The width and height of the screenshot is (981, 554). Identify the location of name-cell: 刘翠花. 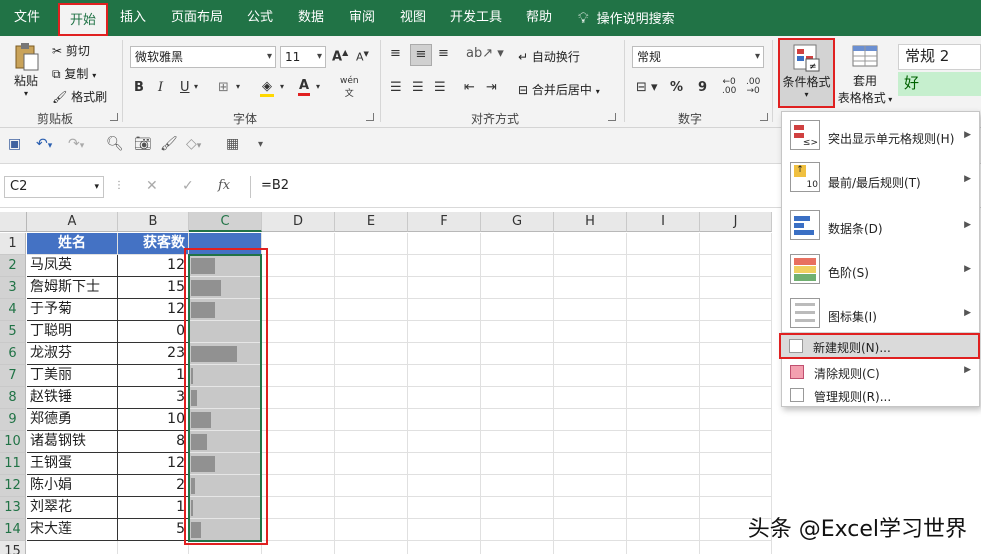
(72, 508).